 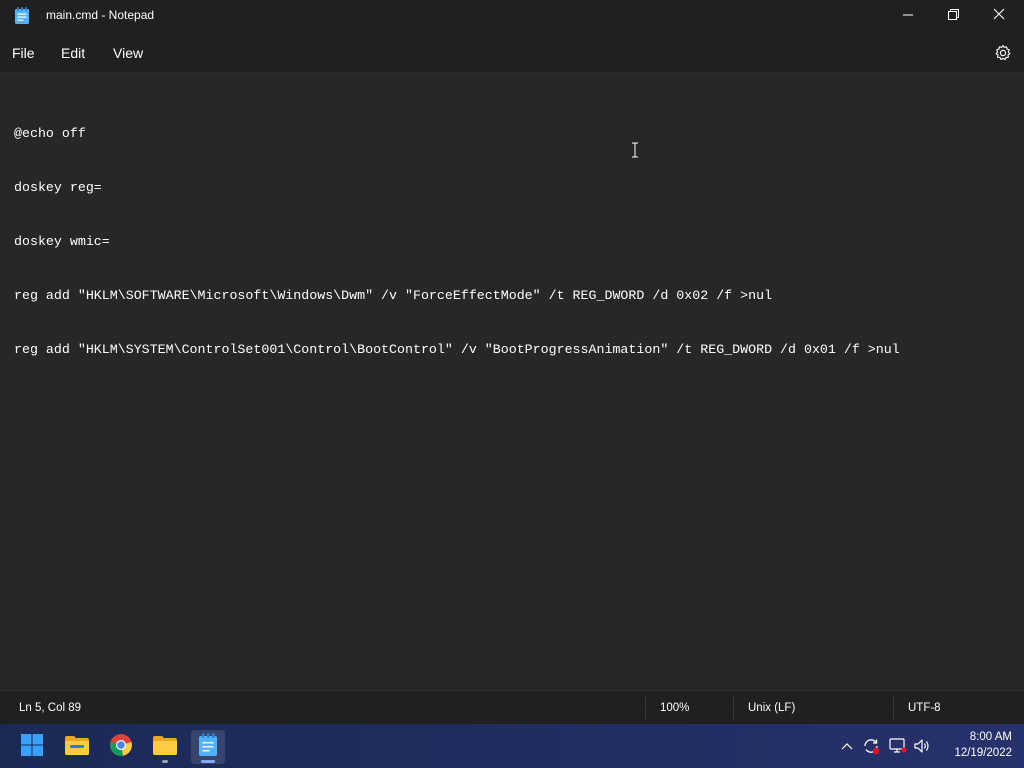 What do you see at coordinates (22, 16) in the screenshot?
I see `notepad-icon` at bounding box center [22, 16].